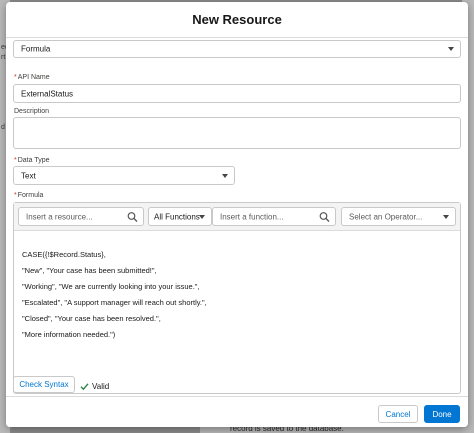 The image size is (474, 433). I want to click on description-label: Description, so click(32, 111).